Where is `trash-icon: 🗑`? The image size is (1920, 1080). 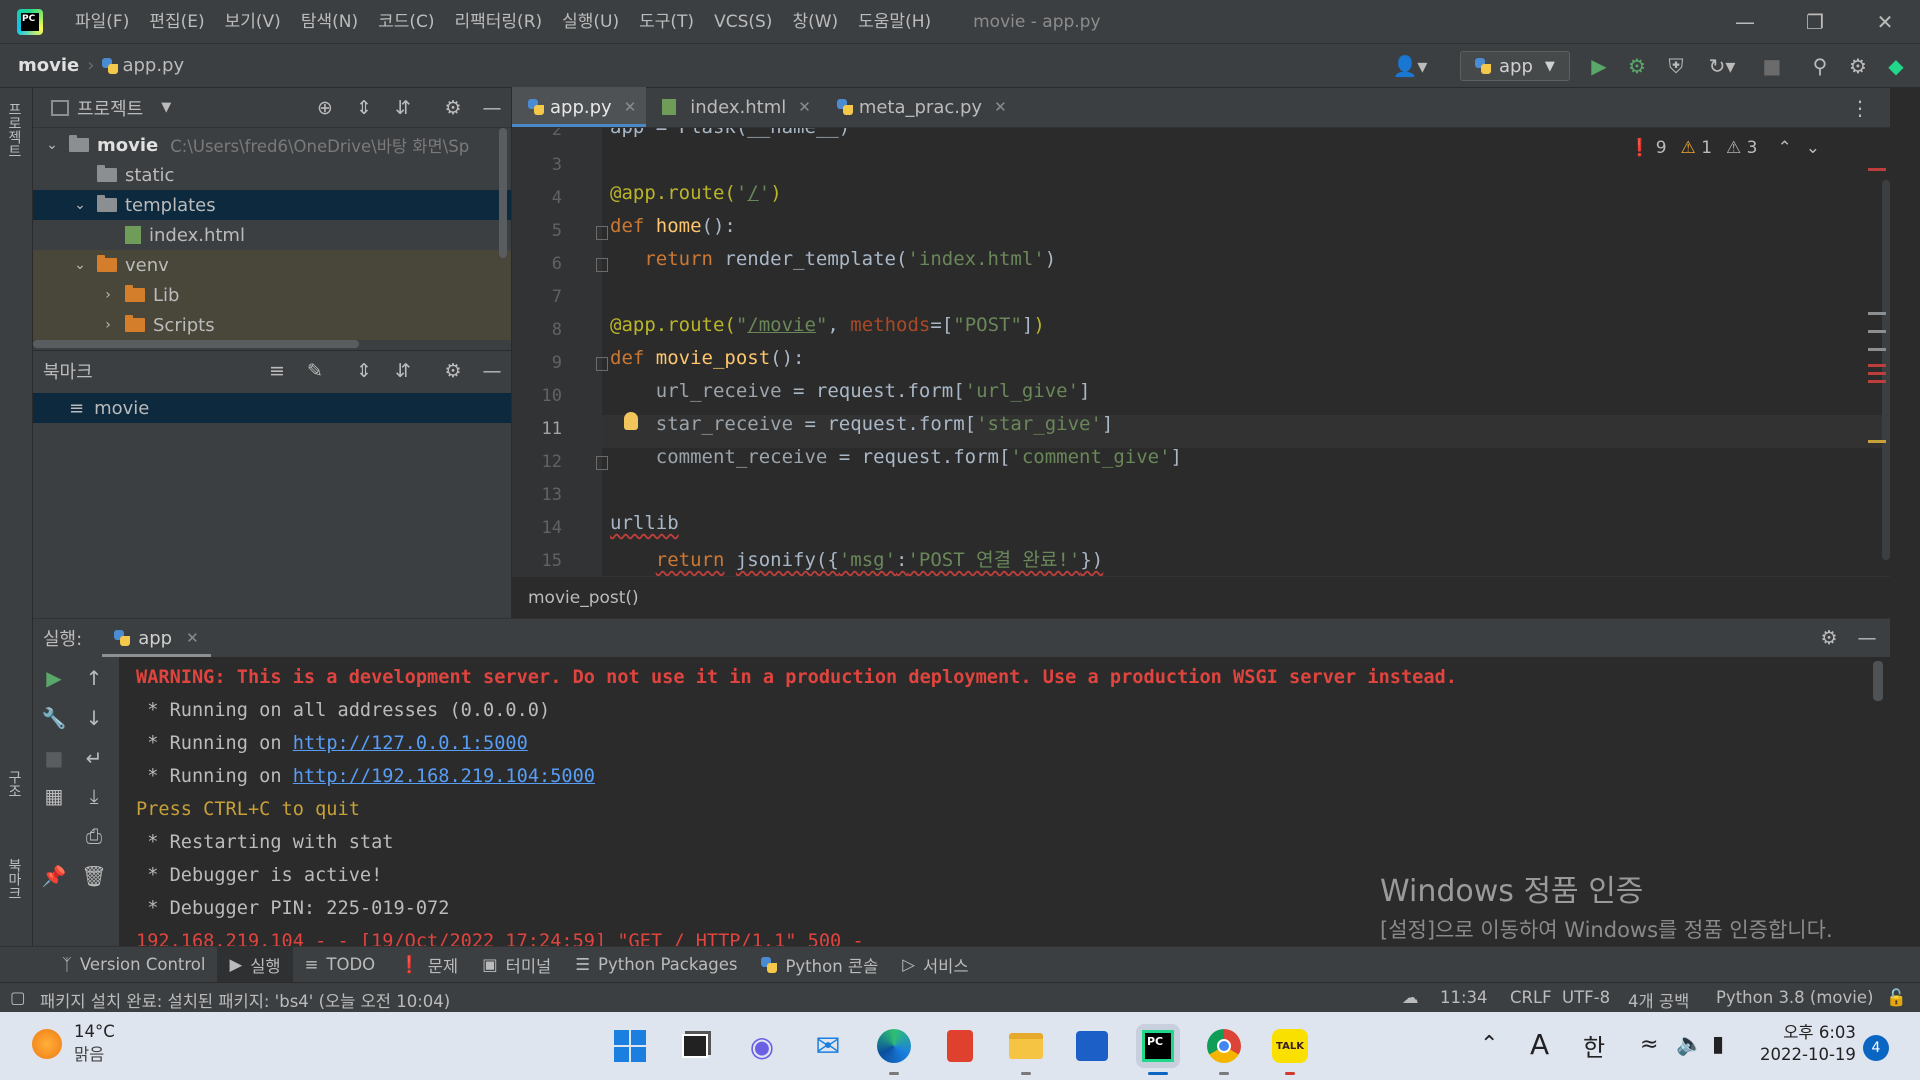 trash-icon: 🗑 is located at coordinates (94, 876).